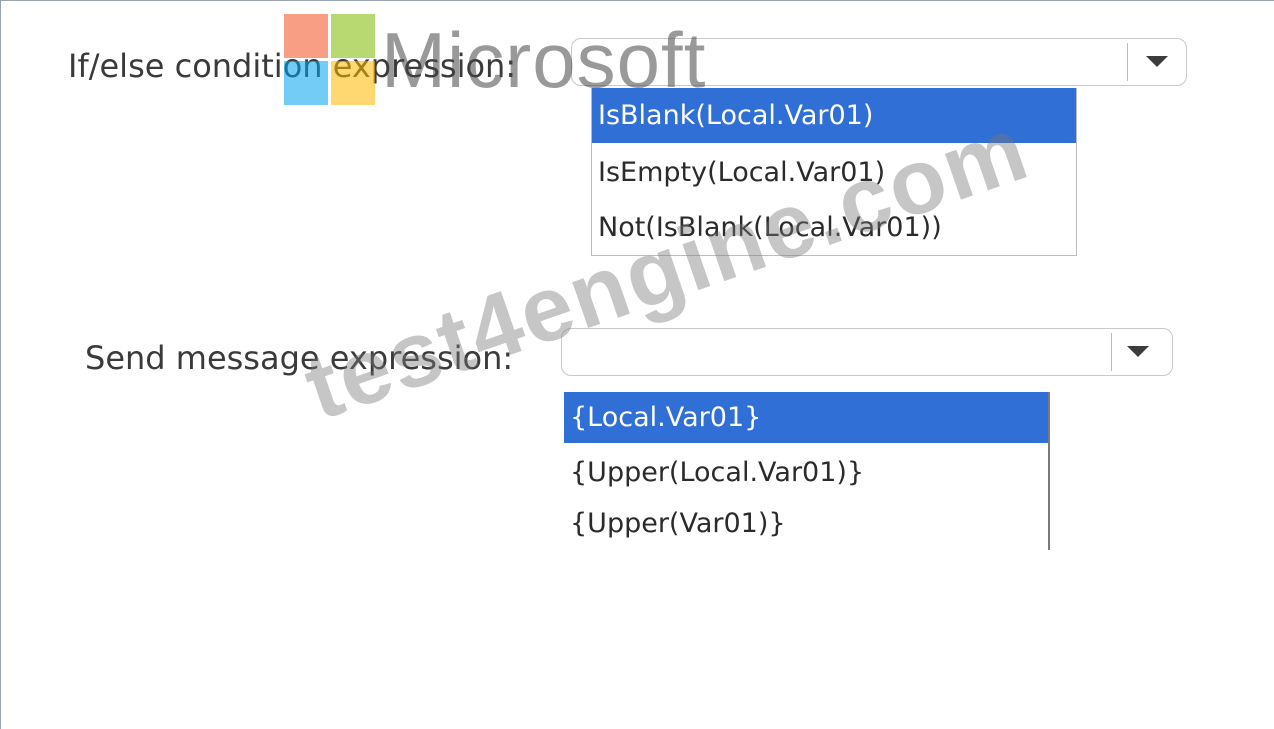 This screenshot has height=729, width=1274. What do you see at coordinates (353, 36) in the screenshot?
I see `logo-square-green` at bounding box center [353, 36].